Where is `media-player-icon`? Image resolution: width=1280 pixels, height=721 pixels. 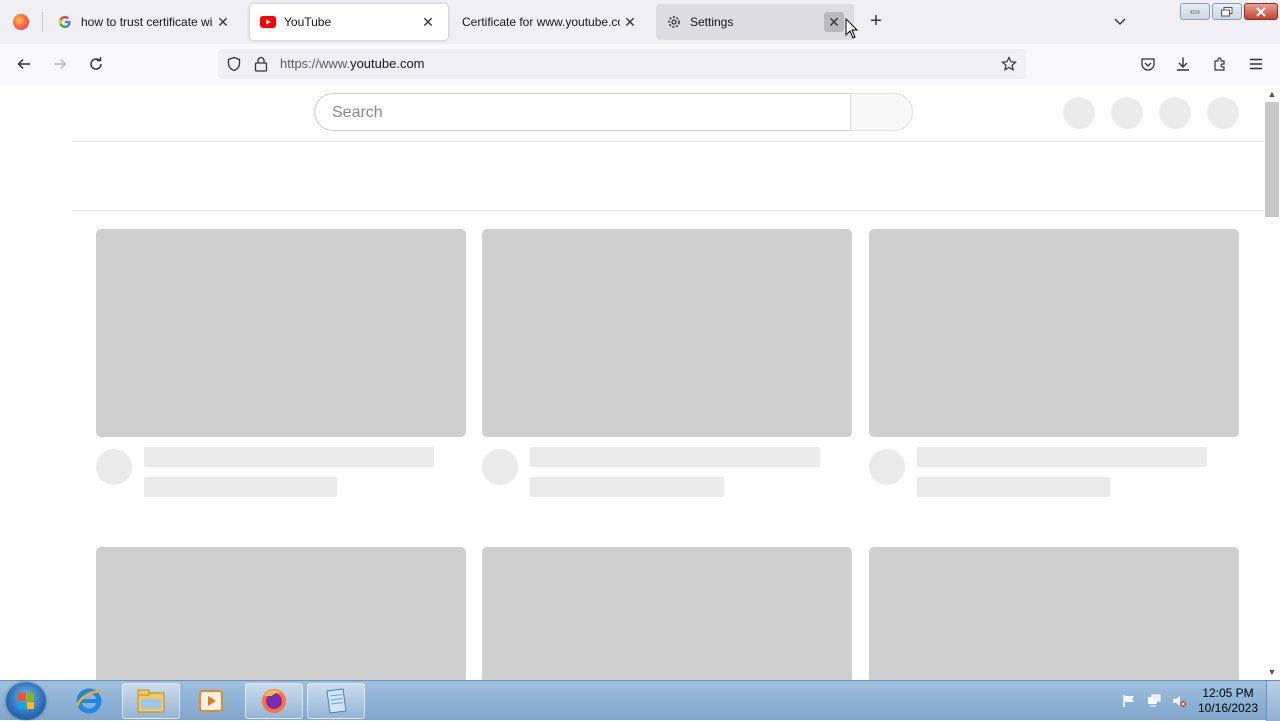
media-player-icon is located at coordinates (211, 701).